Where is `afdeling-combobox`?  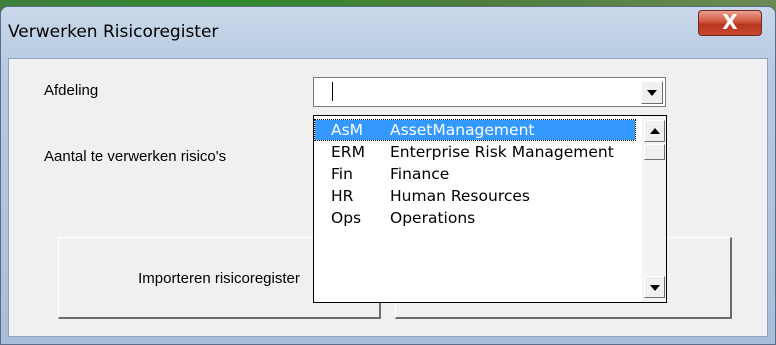
afdeling-combobox is located at coordinates (489, 92).